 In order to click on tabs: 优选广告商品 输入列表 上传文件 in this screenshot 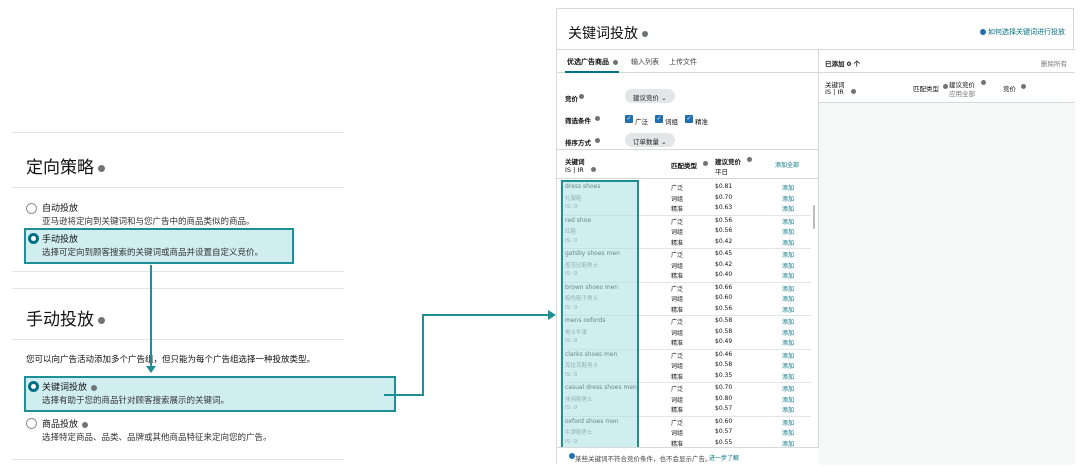, I will do `click(688, 61)`.